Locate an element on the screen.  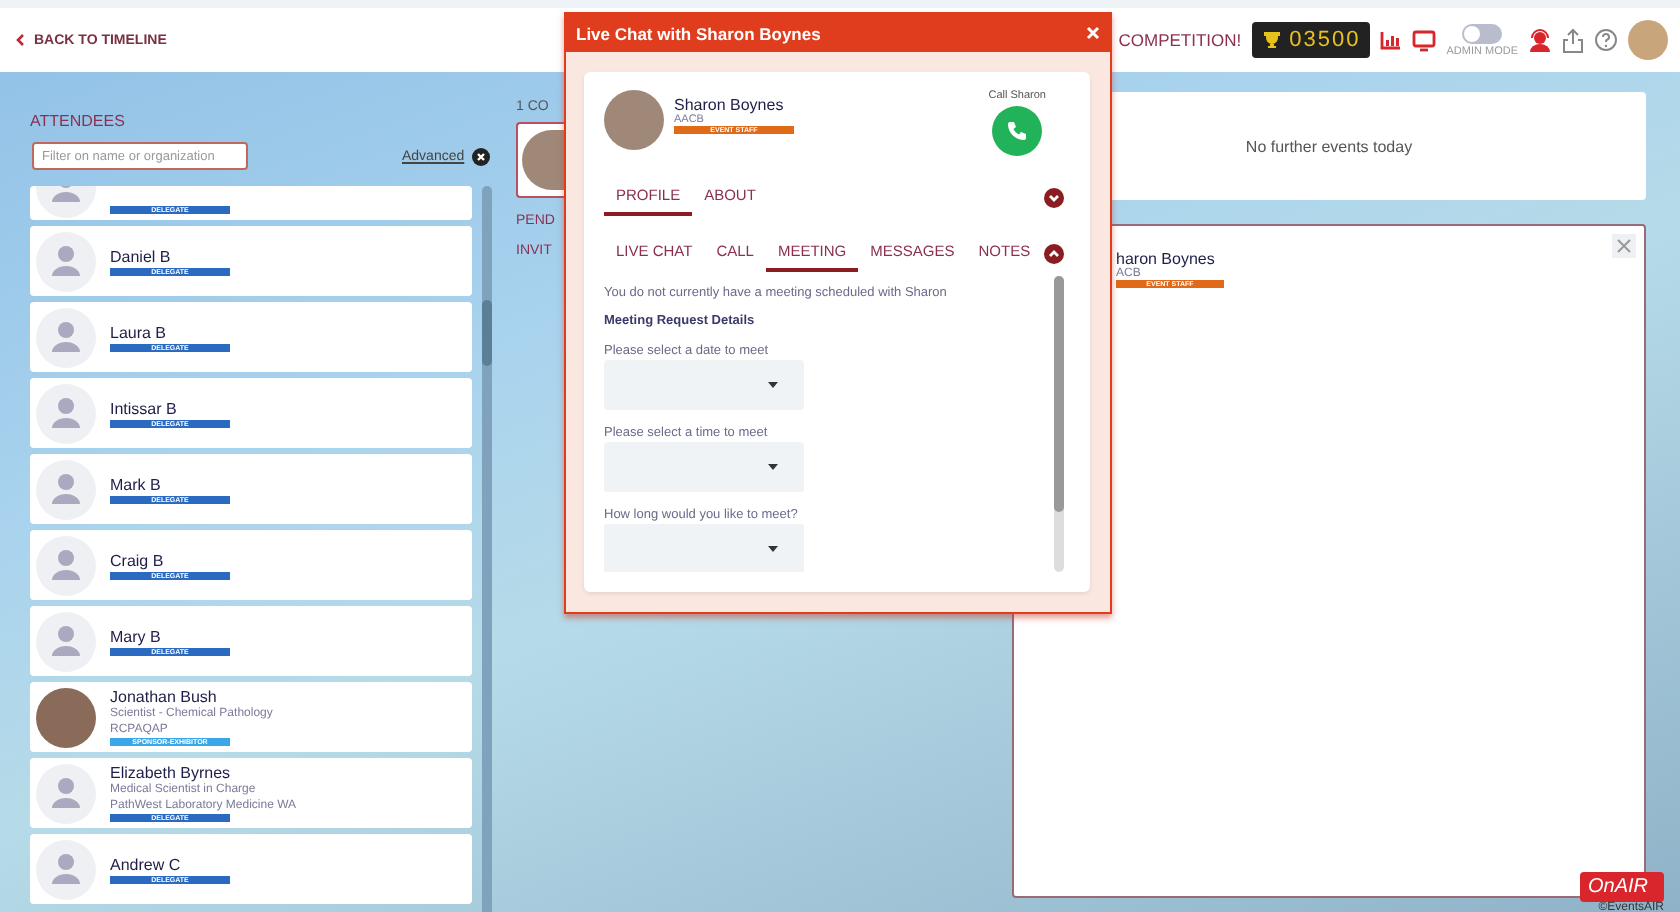
attendee-name: Andrew C is located at coordinates (146, 865).